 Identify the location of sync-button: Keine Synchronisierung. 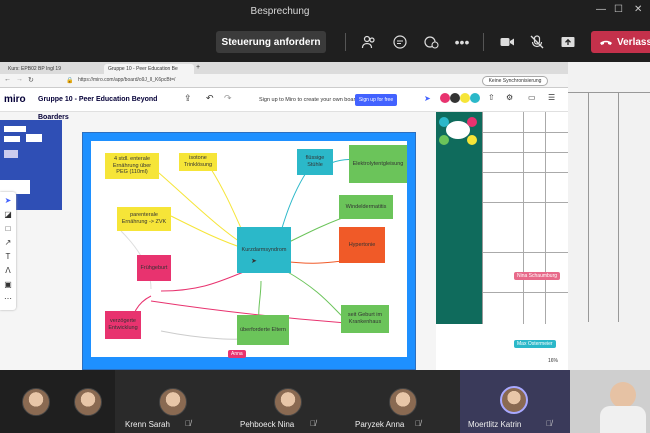
(515, 81).